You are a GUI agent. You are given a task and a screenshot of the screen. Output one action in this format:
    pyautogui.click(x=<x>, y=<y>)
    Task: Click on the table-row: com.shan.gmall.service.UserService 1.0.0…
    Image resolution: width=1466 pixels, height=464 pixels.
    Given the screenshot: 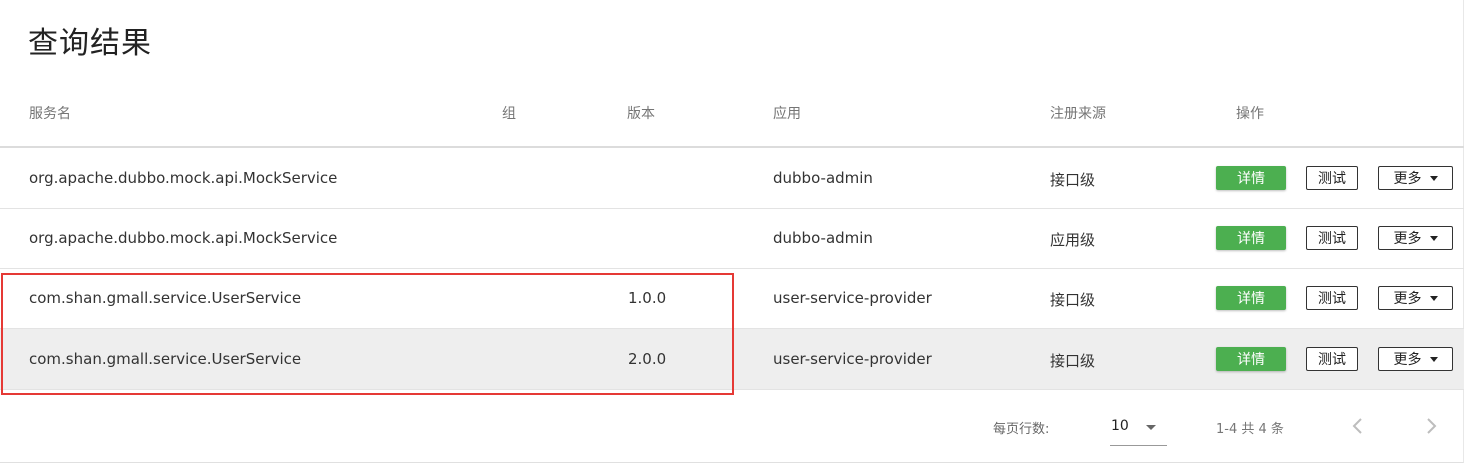 What is the action you would take?
    pyautogui.click(x=732, y=299)
    